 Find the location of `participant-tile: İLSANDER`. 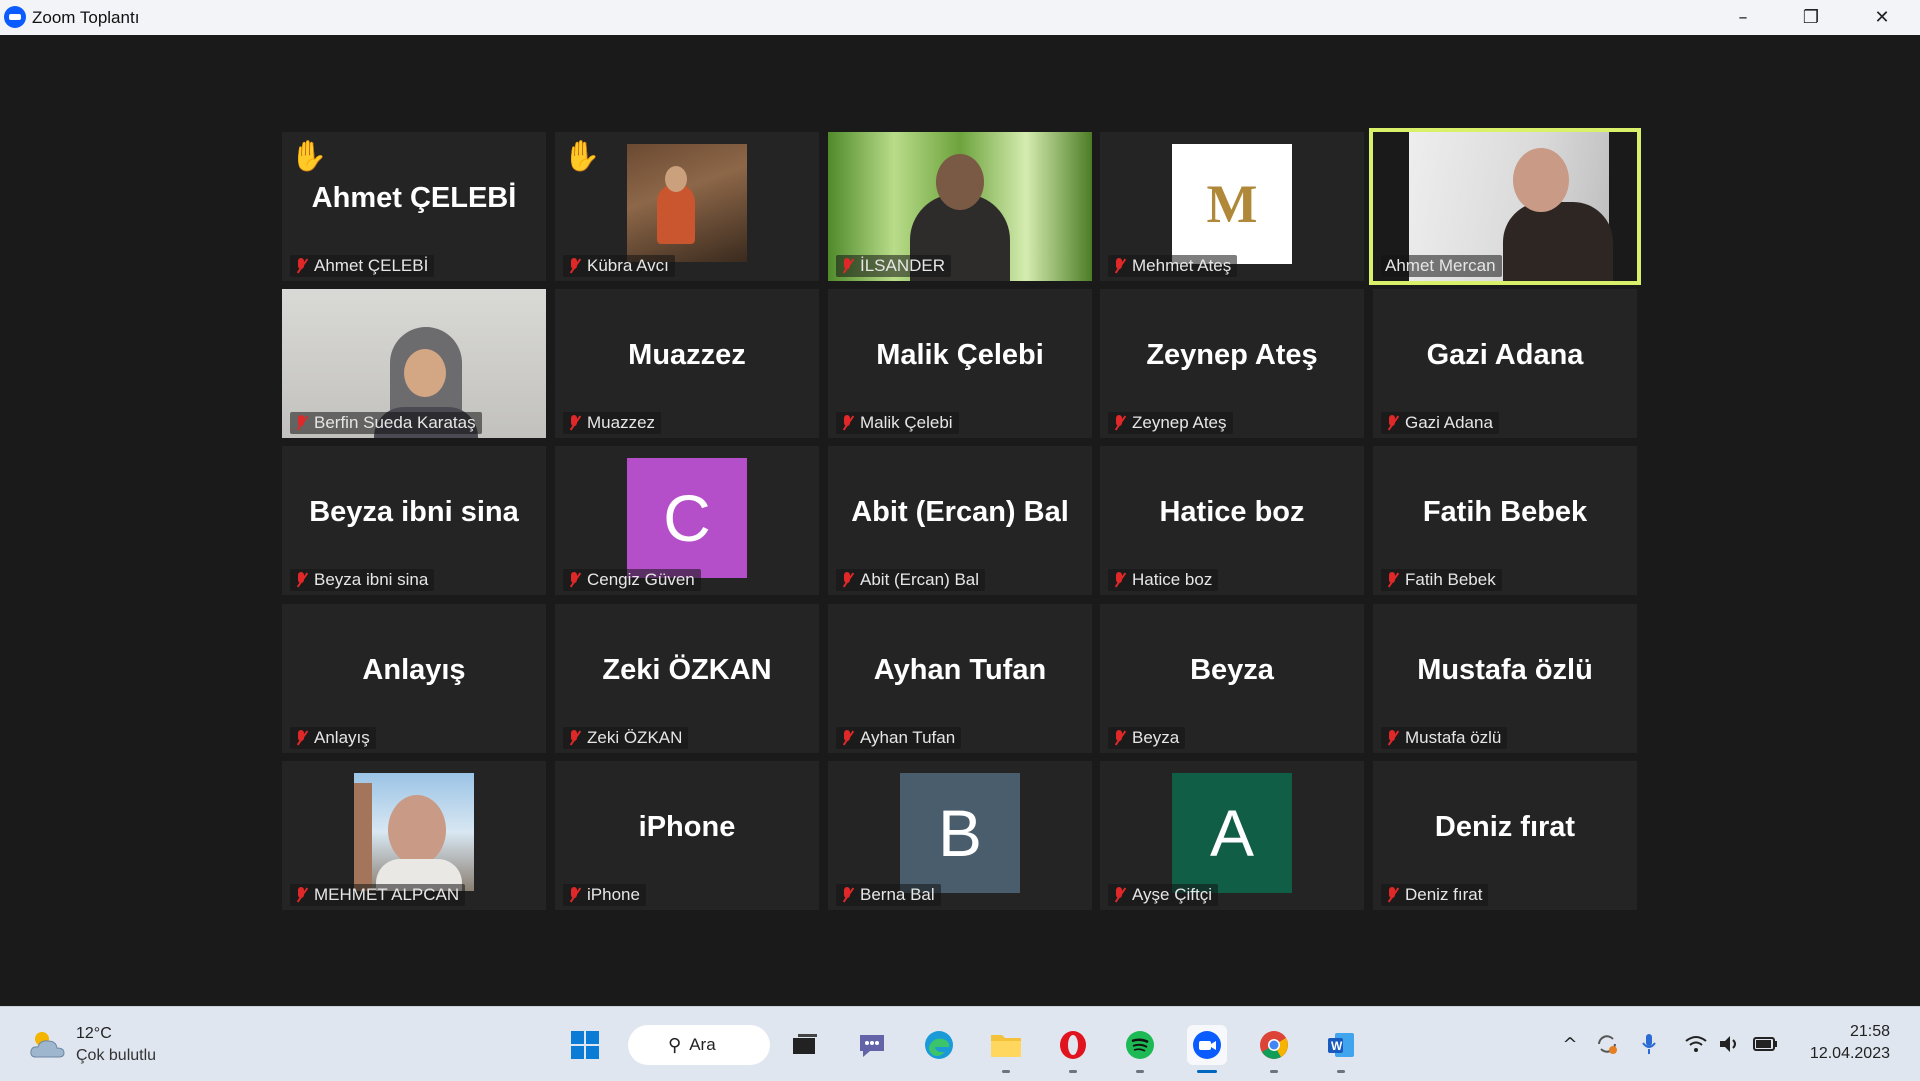

participant-tile: İLSANDER is located at coordinates (960, 206).